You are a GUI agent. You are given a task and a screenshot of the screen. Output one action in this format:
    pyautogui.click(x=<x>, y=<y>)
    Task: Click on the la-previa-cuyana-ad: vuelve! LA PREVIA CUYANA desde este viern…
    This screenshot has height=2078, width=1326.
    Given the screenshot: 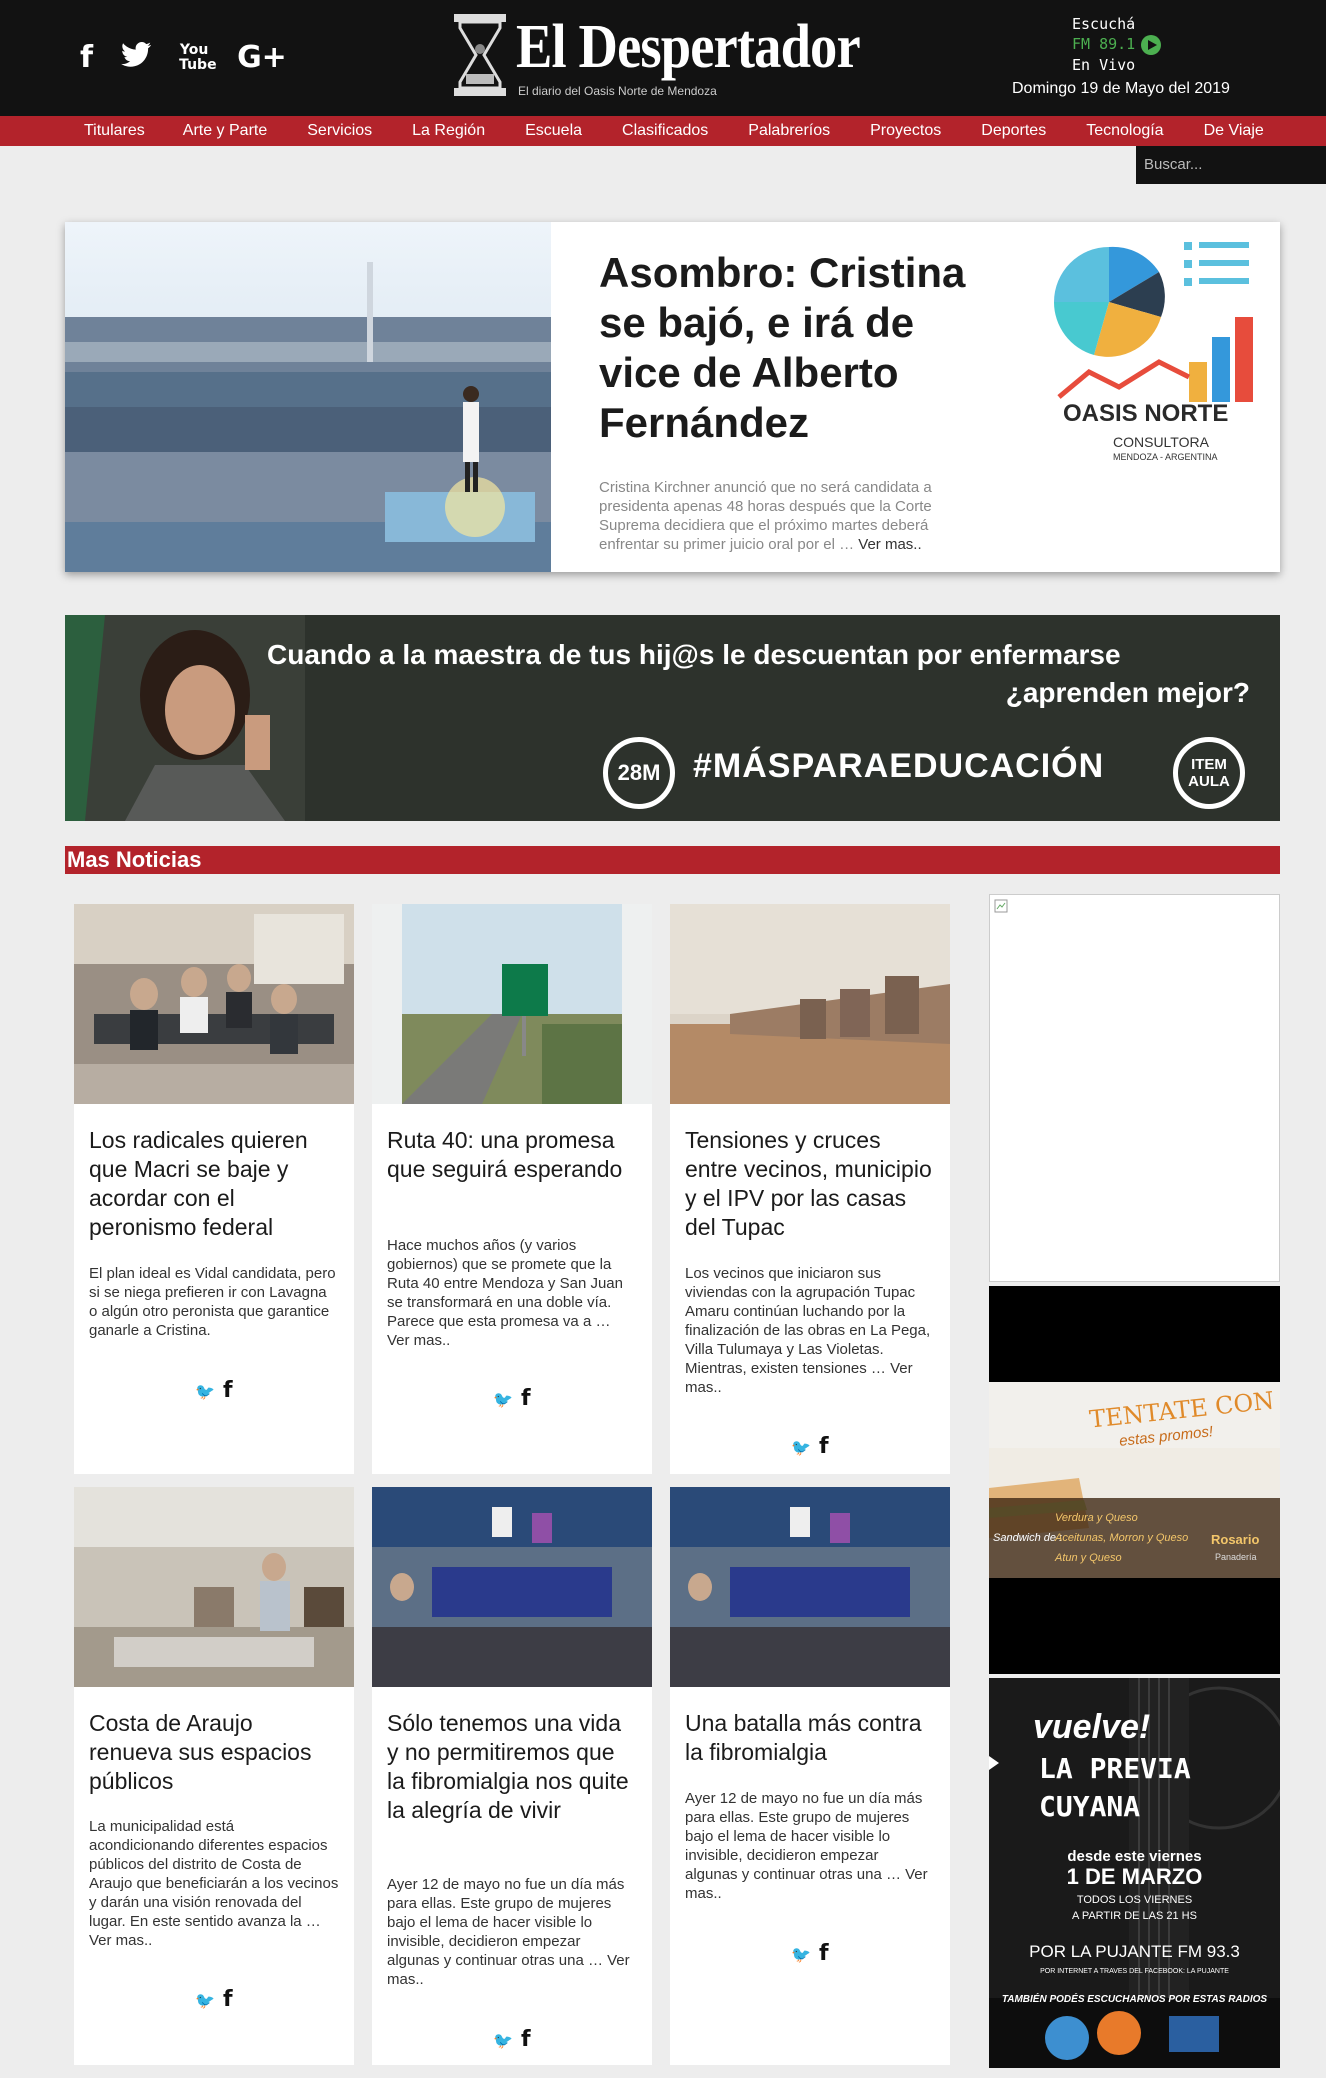 What is the action you would take?
    pyautogui.click(x=1134, y=1873)
    